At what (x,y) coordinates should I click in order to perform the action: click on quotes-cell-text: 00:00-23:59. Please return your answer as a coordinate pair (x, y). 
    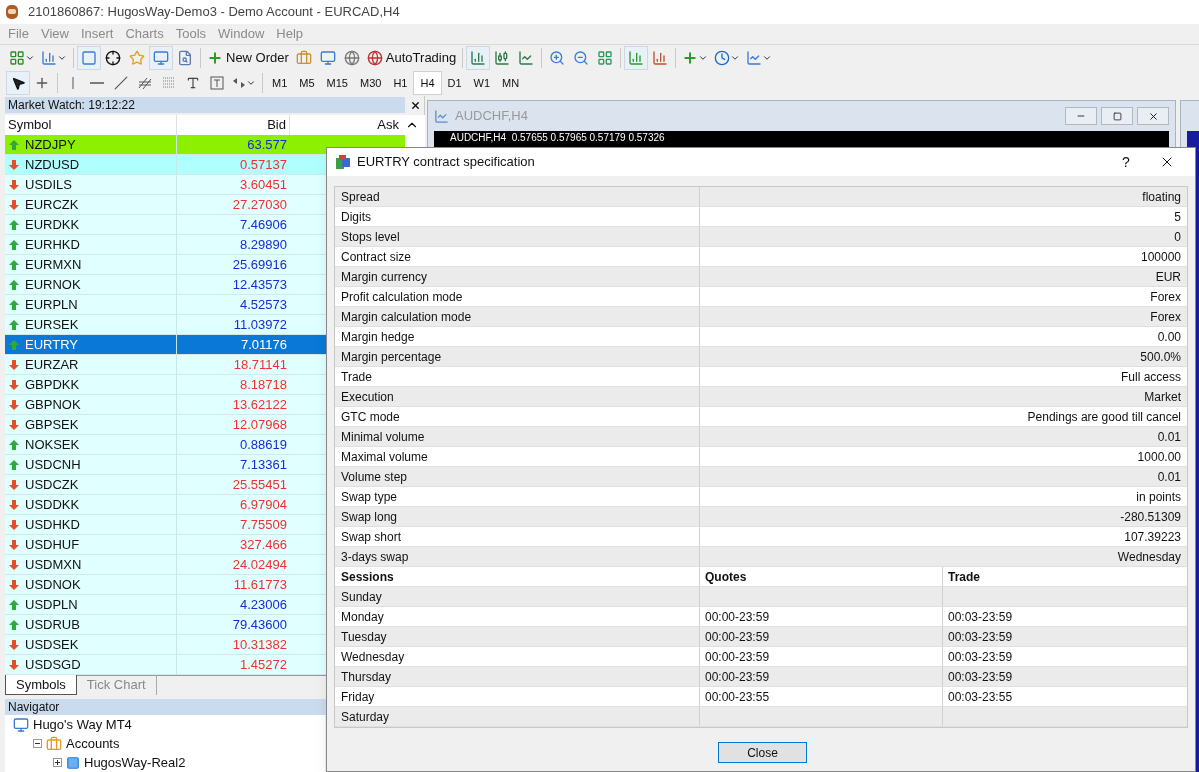
    Looking at the image, I should click on (737, 637).